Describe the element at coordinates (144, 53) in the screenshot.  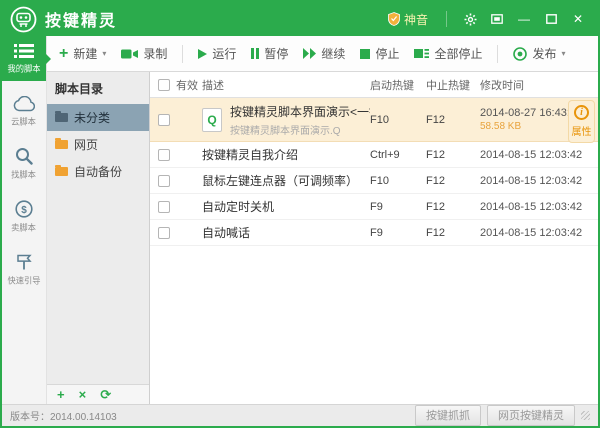
I see `record-button: 录制` at that location.